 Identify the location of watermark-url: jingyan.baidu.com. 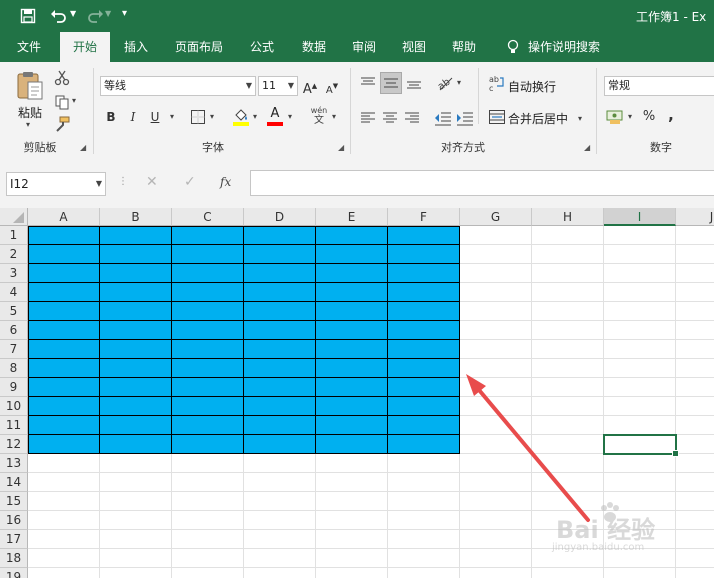
(598, 547).